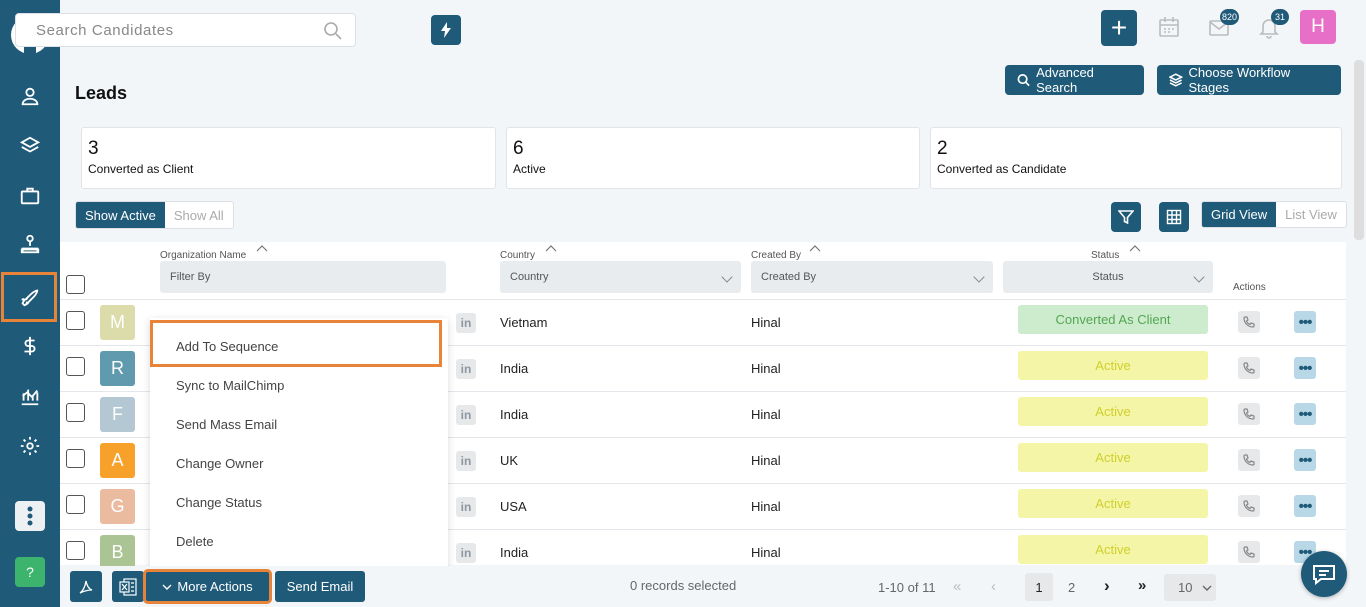 Image resolution: width=1366 pixels, height=607 pixels. I want to click on quick-action-button, so click(446, 30).